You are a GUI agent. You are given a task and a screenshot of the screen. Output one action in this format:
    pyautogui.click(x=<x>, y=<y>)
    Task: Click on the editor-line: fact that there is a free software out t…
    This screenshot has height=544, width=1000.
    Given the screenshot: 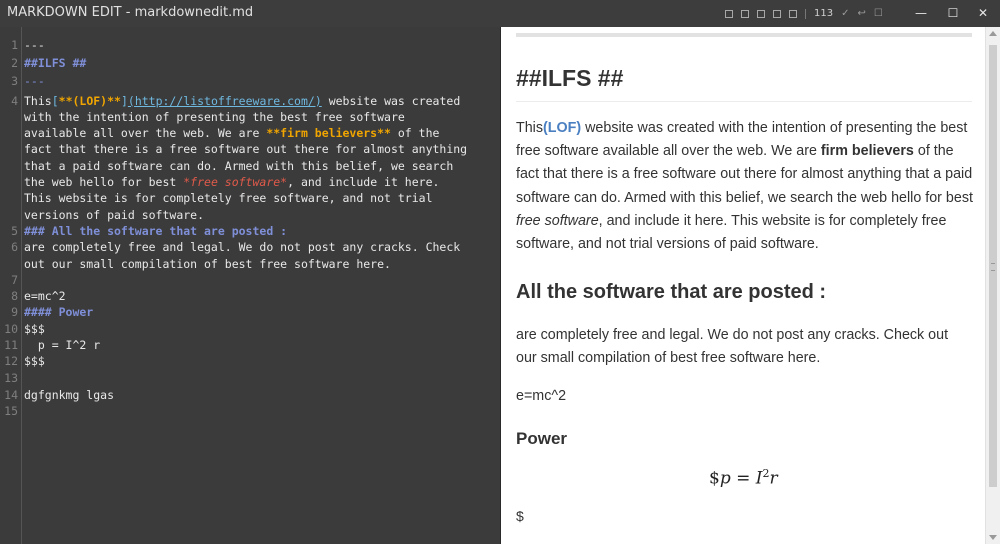 What is the action you would take?
    pyautogui.click(x=246, y=149)
    